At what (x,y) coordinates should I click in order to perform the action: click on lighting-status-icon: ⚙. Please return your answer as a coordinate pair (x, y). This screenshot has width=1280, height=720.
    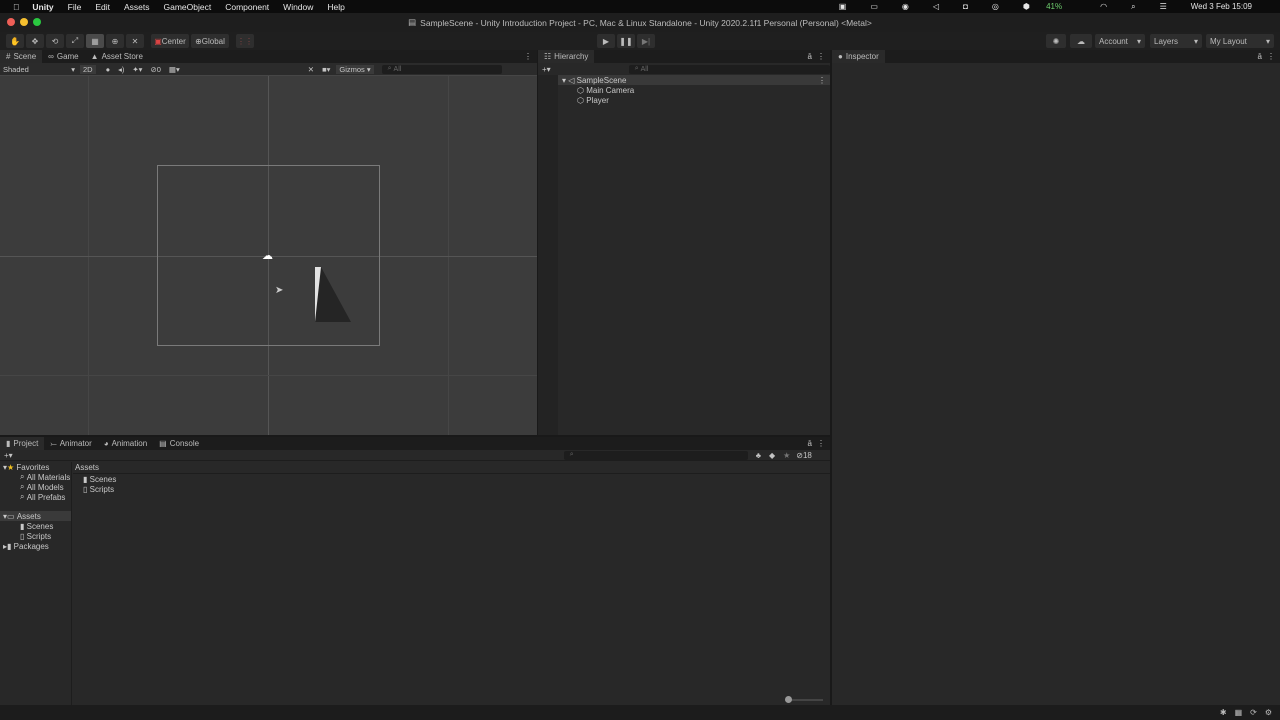
    Looking at the image, I should click on (1268, 712).